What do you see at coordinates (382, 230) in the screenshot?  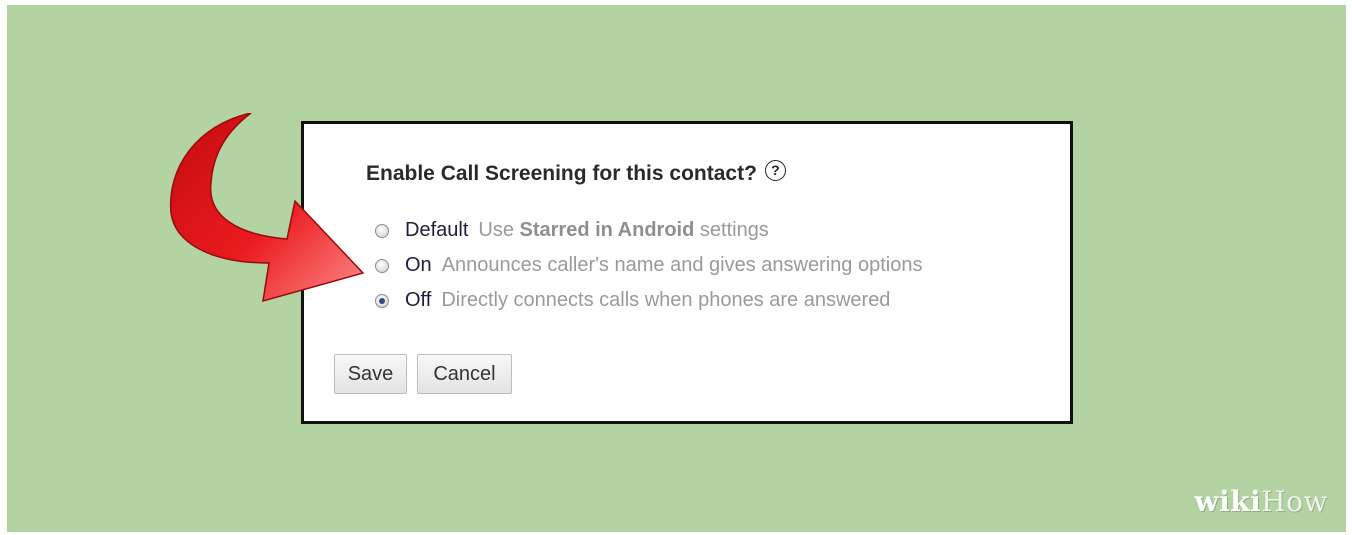 I see `radio-default` at bounding box center [382, 230].